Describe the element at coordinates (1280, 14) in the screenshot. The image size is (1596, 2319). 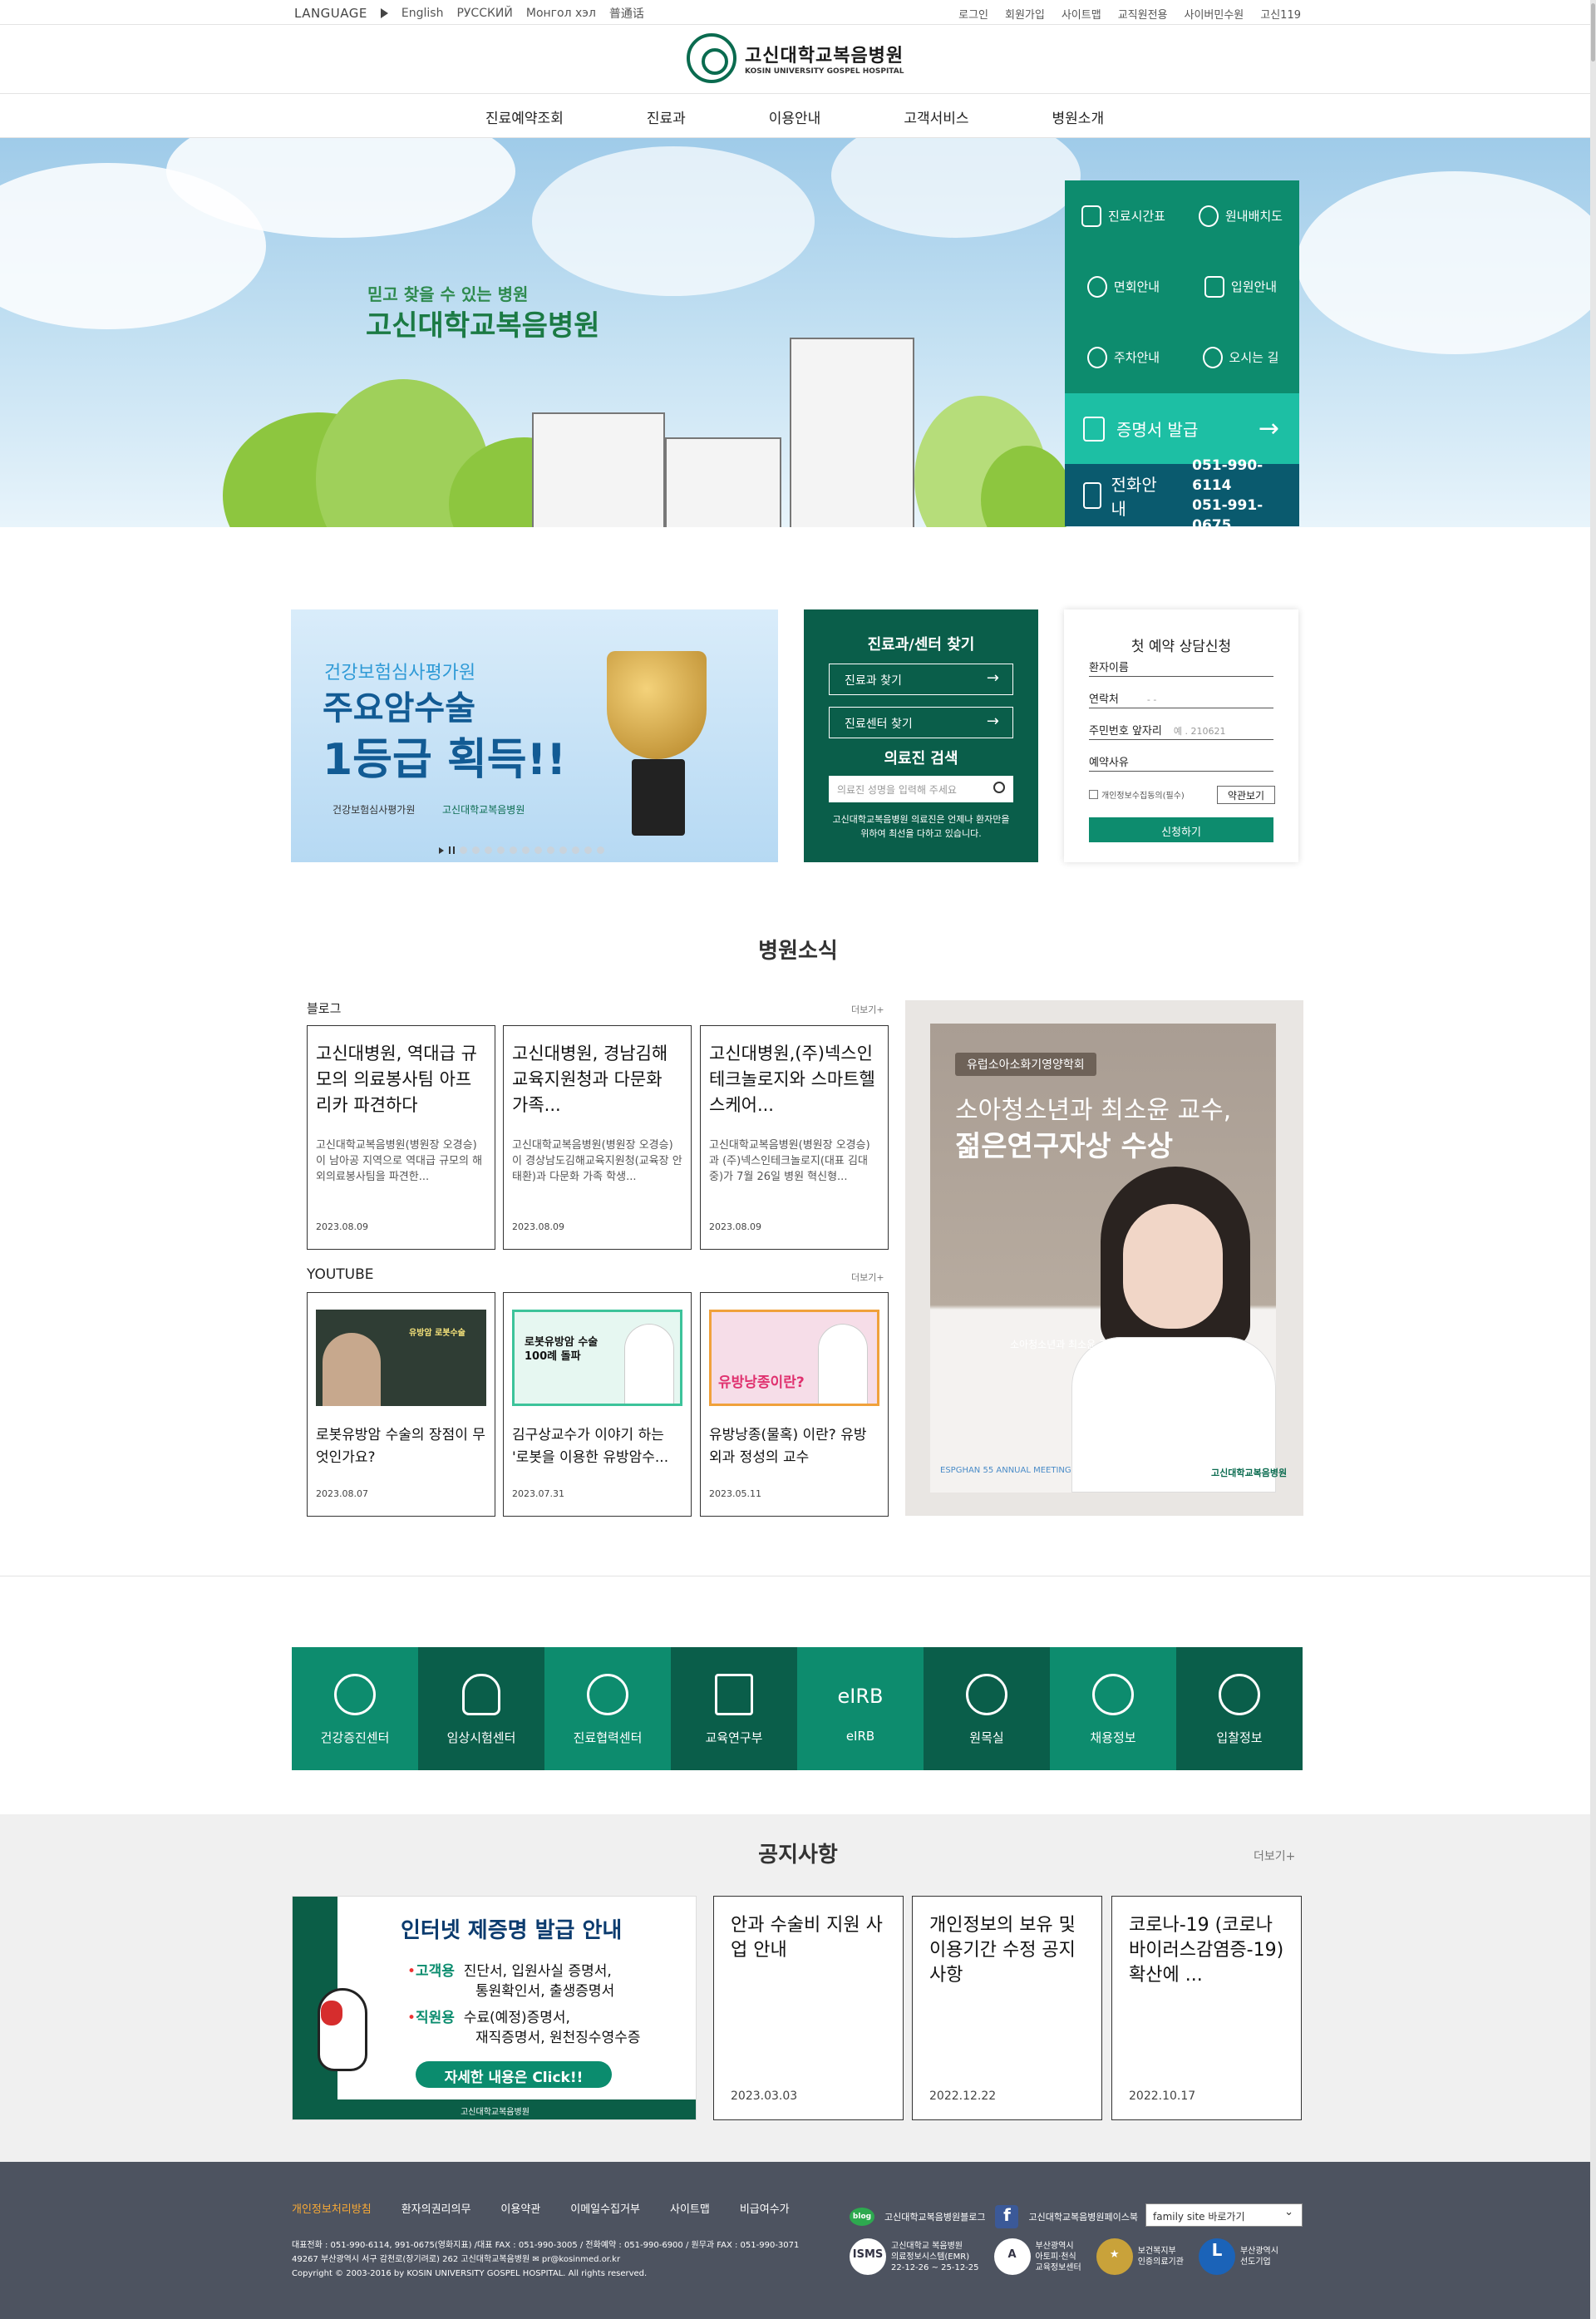
I see `kosin119-link: 고신119` at that location.